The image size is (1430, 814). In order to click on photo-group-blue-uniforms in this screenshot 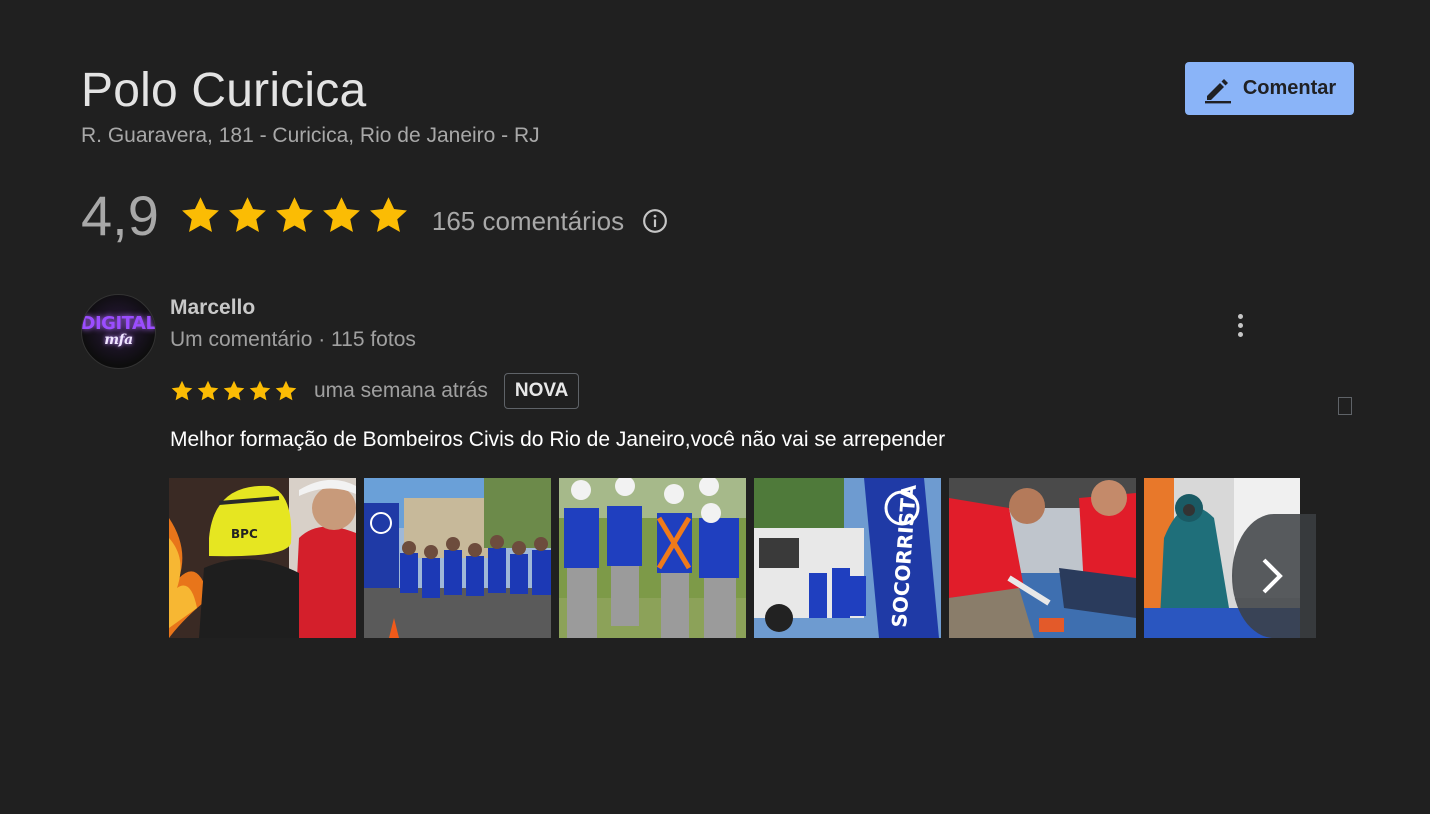, I will do `click(457, 558)`.